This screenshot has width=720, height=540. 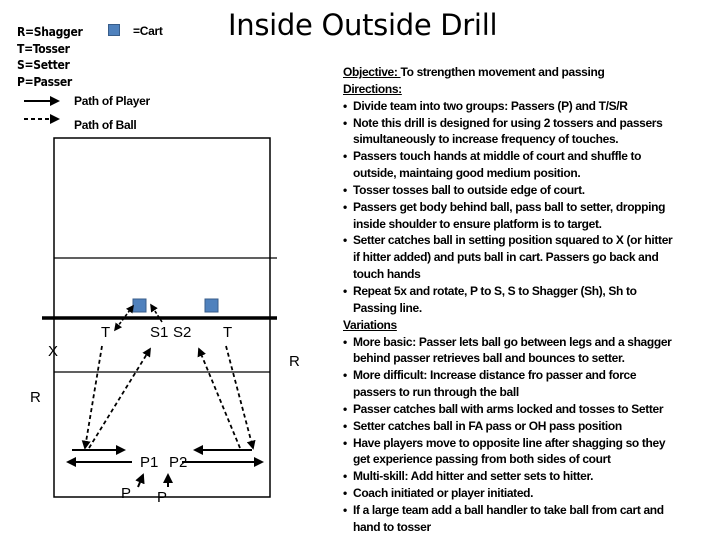 I want to click on variations-item-line: hand to tosser, so click(x=392, y=526).